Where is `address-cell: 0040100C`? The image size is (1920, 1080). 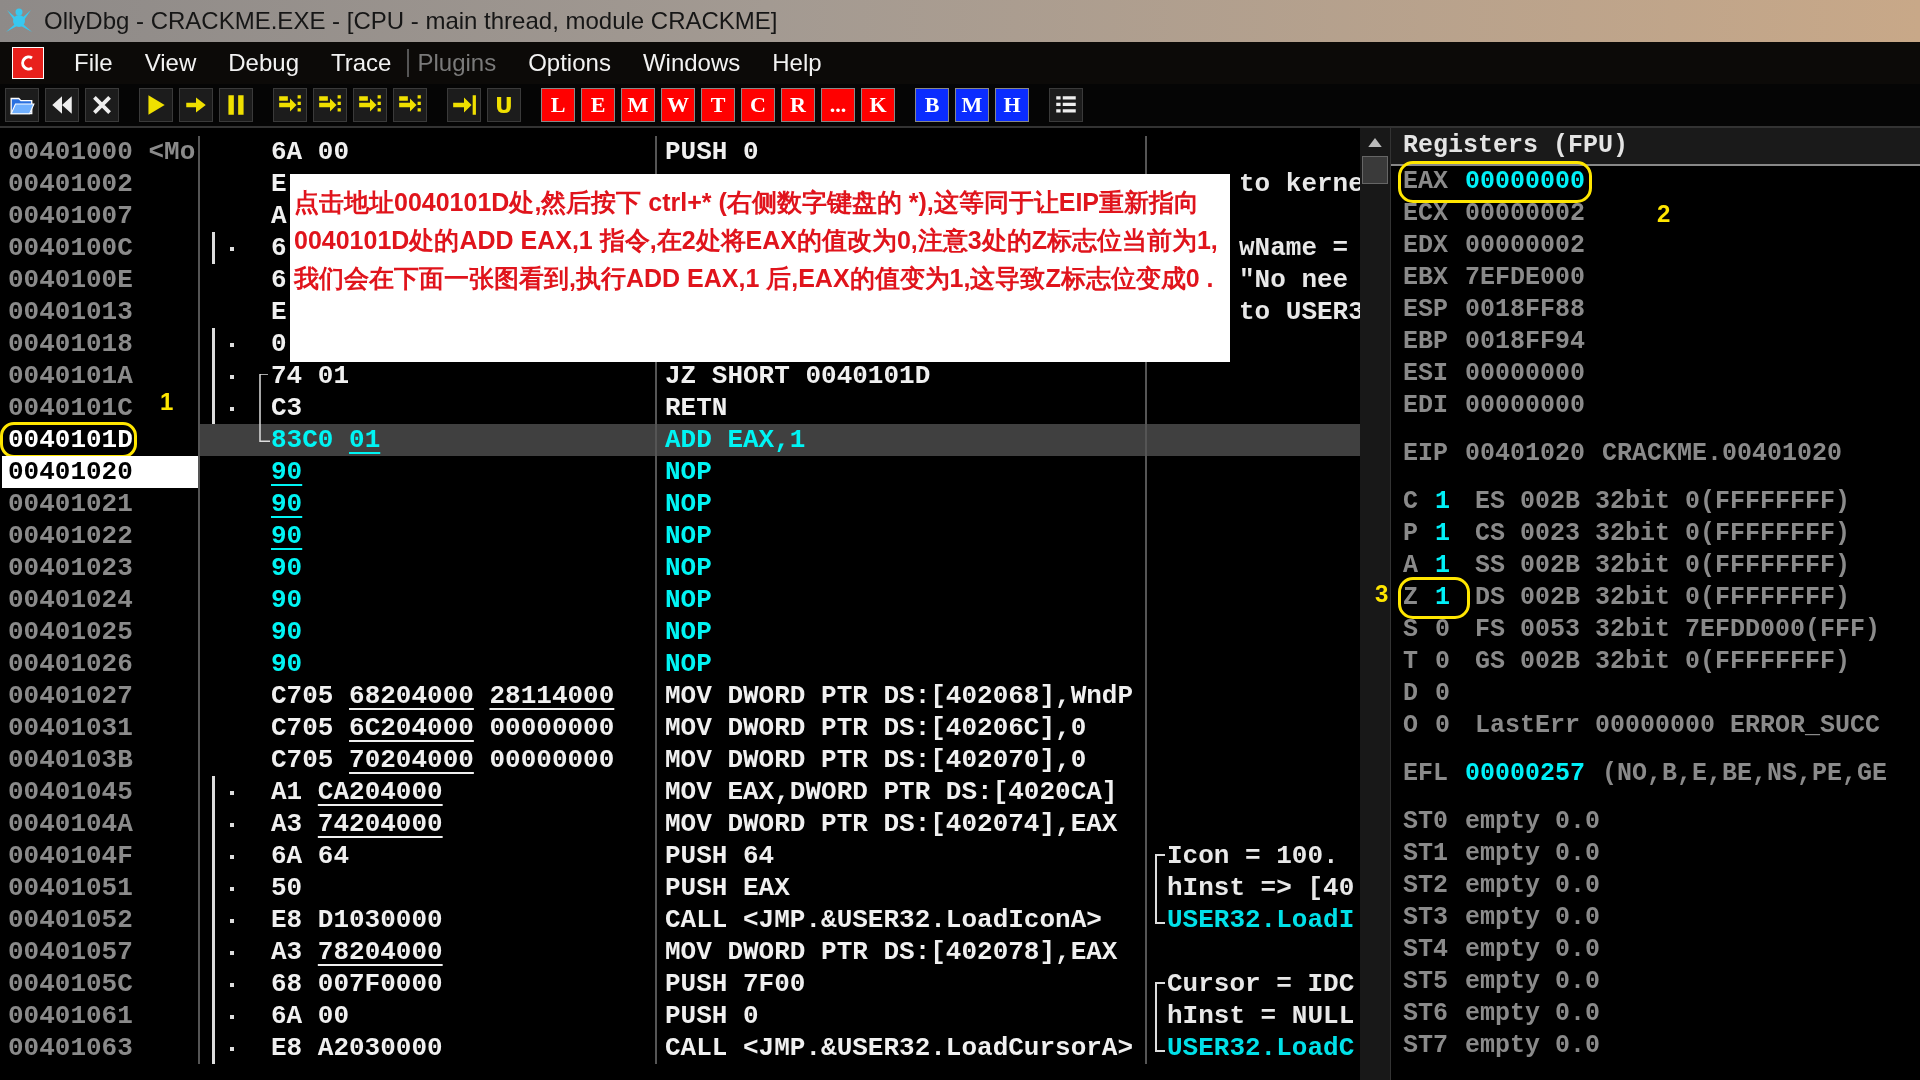
address-cell: 0040100C is located at coordinates (68, 248).